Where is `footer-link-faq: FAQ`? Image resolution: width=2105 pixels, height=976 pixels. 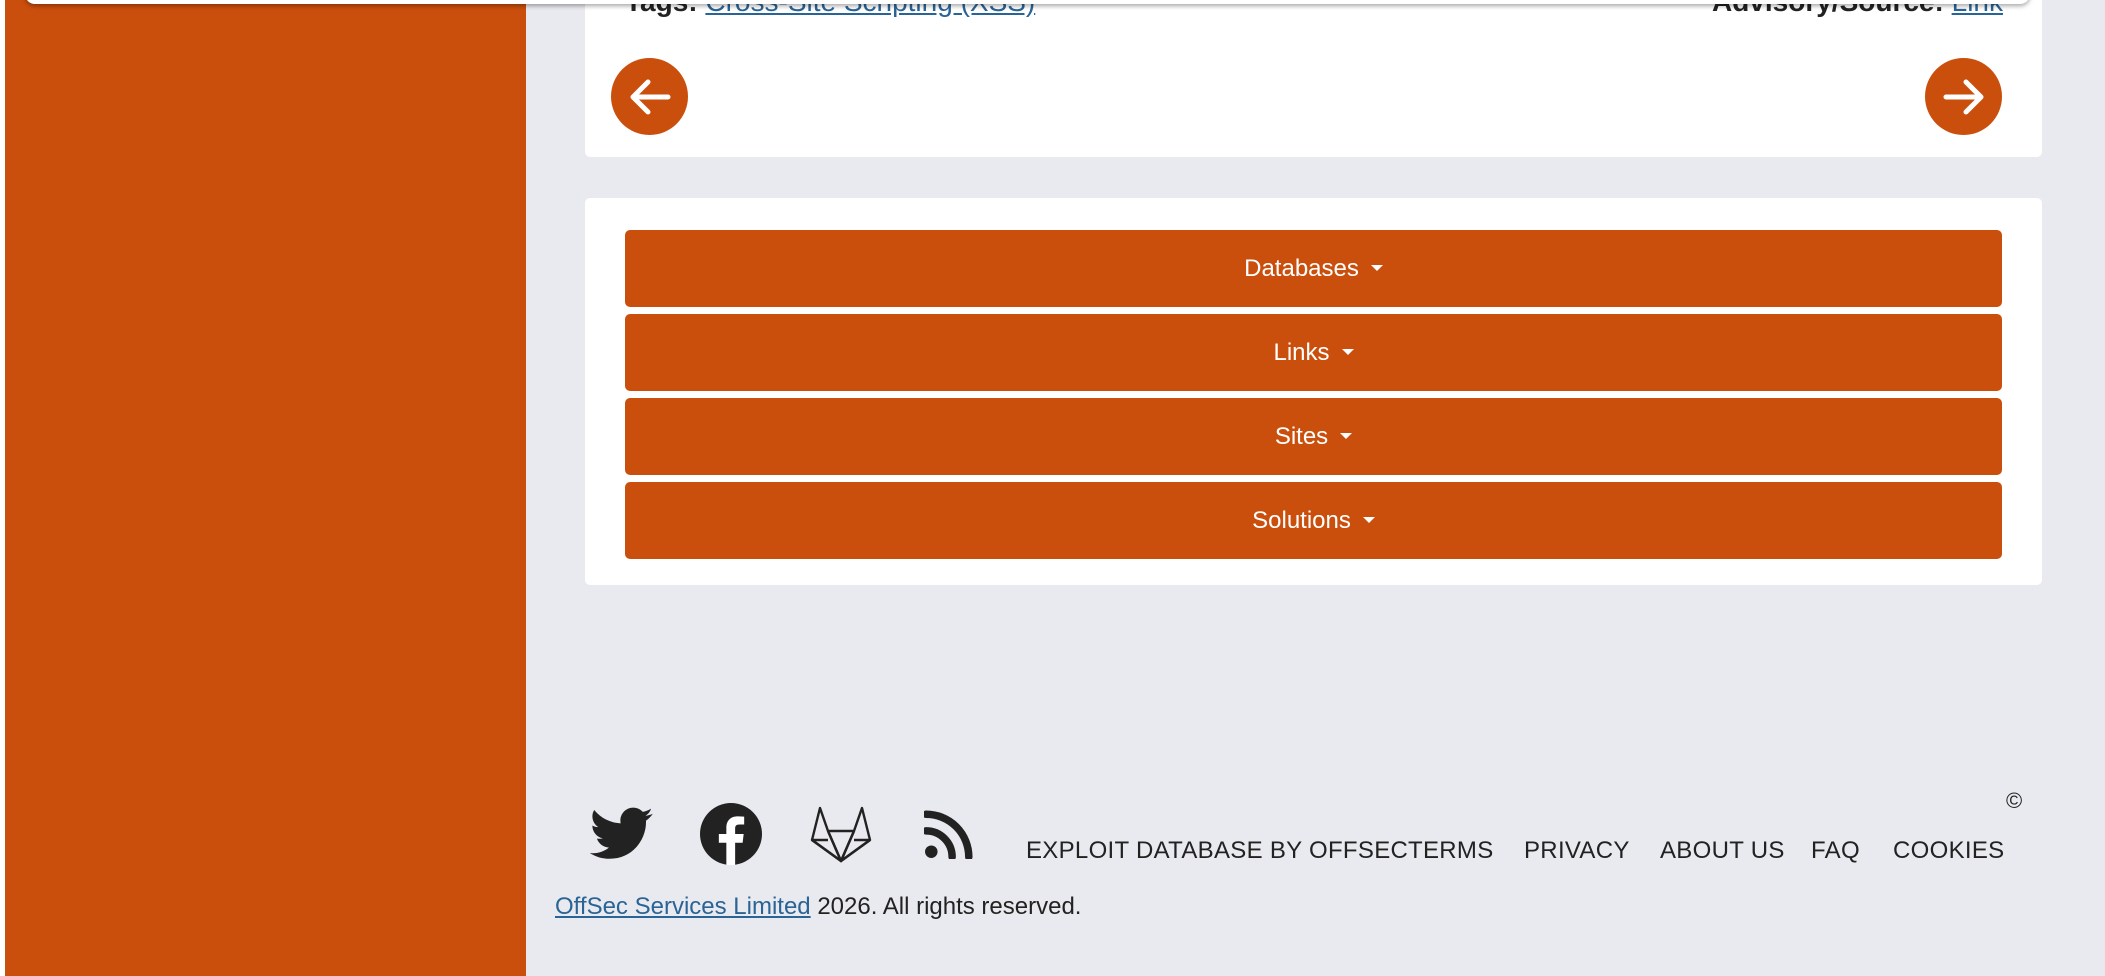
footer-link-faq: FAQ is located at coordinates (1835, 851).